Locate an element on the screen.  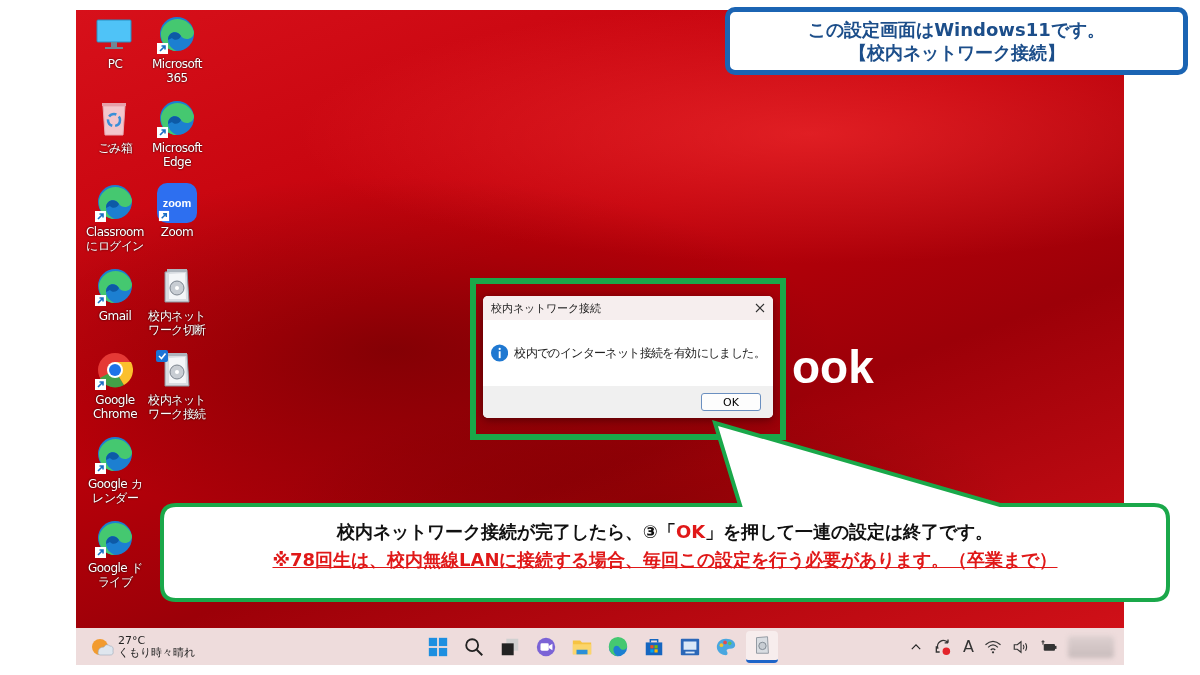
instruction-text: 校内ネットワーク接続が完了したら、③「OK」を押して一連の設定は終了です。 is located at coordinates (665, 532).